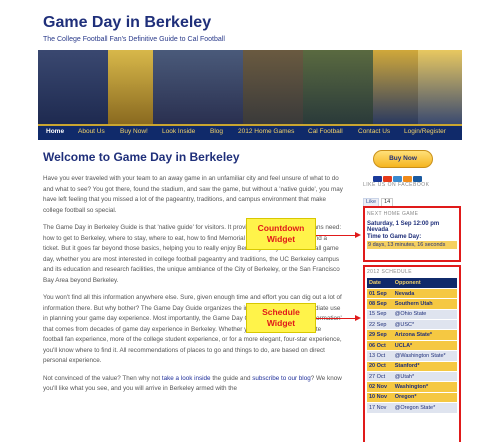 The image size is (500, 442). I want to click on buy-now-button: Buy Now, so click(403, 159).